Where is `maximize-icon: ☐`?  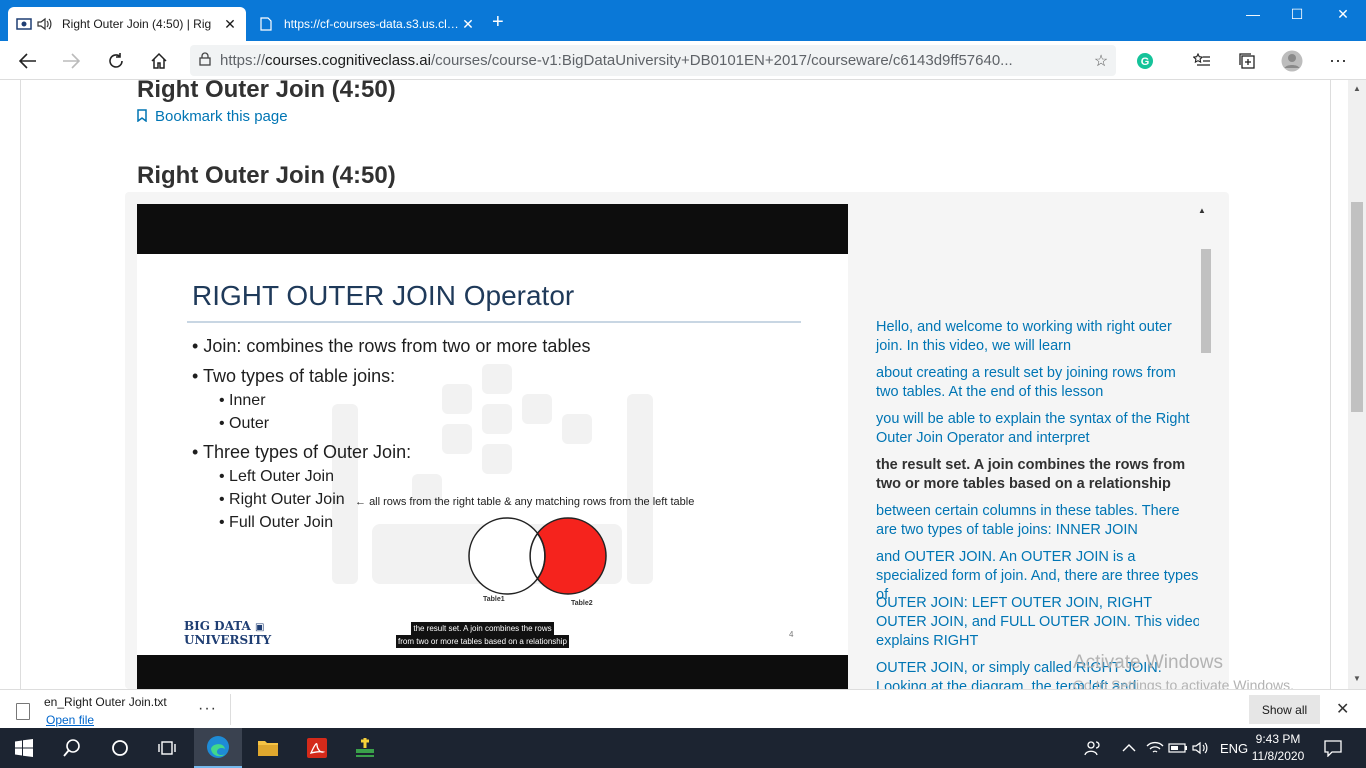 maximize-icon: ☐ is located at coordinates (1297, 14).